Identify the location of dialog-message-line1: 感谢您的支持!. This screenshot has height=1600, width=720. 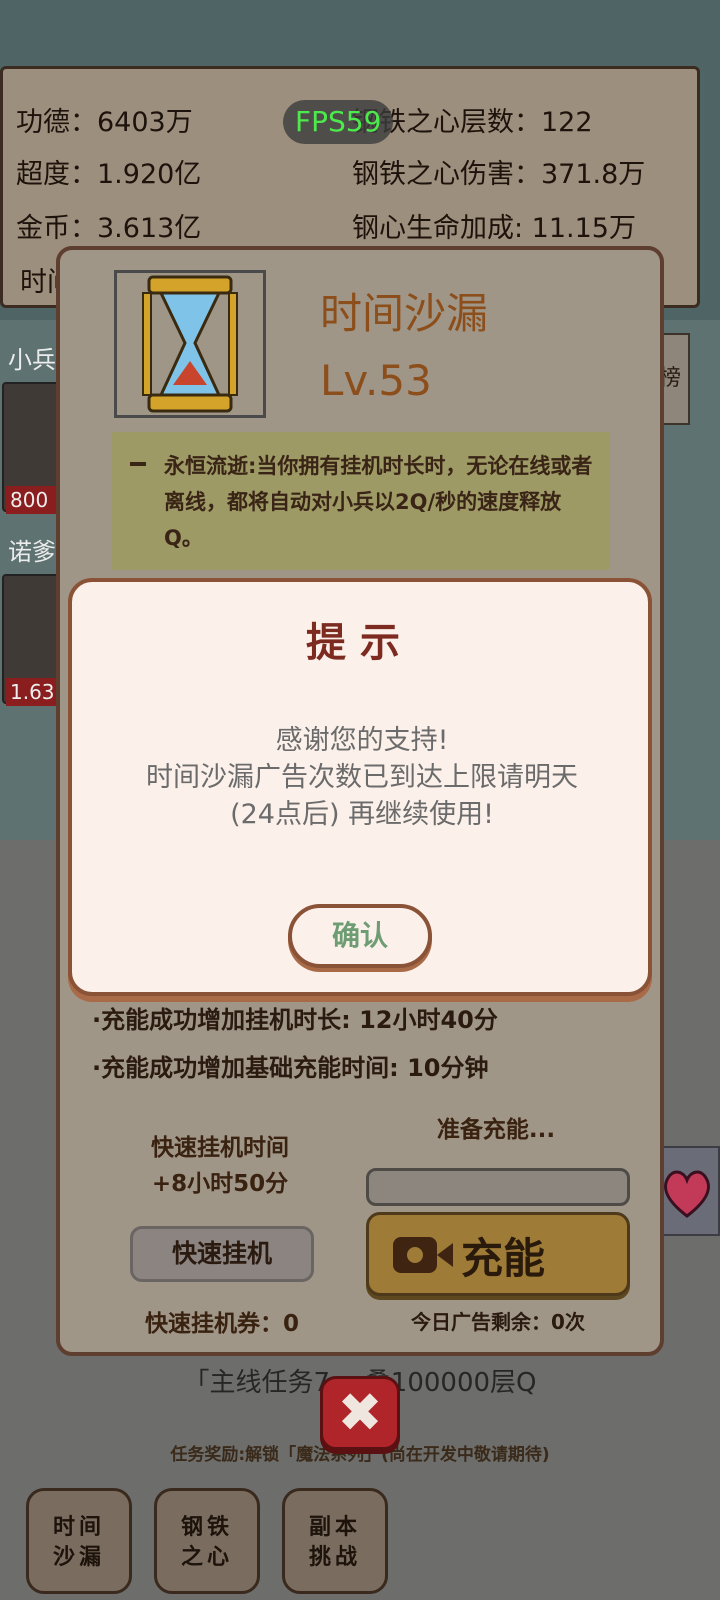
(362, 740).